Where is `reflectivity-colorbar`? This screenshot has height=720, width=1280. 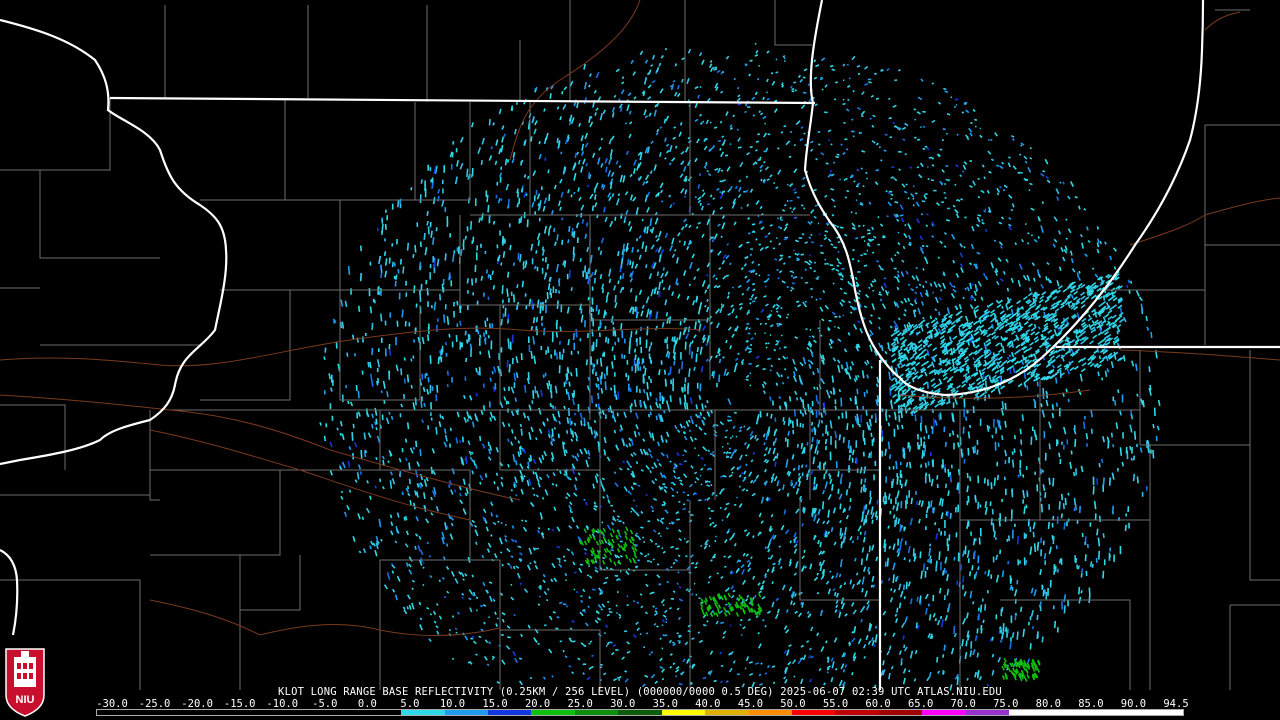
reflectivity-colorbar is located at coordinates (640, 712).